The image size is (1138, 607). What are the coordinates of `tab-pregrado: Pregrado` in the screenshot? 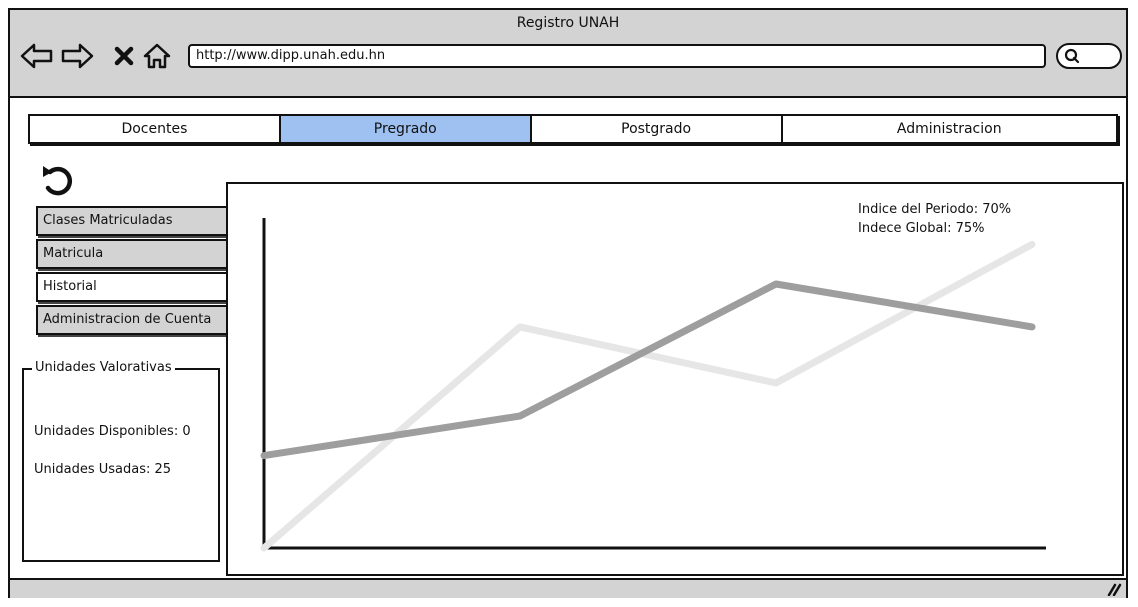 It's located at (406, 129).